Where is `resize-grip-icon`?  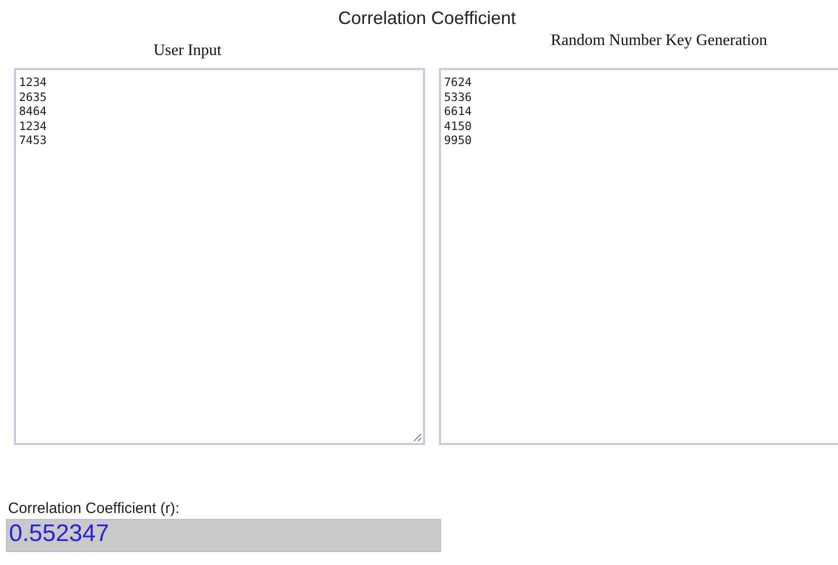
resize-grip-icon is located at coordinates (417, 437).